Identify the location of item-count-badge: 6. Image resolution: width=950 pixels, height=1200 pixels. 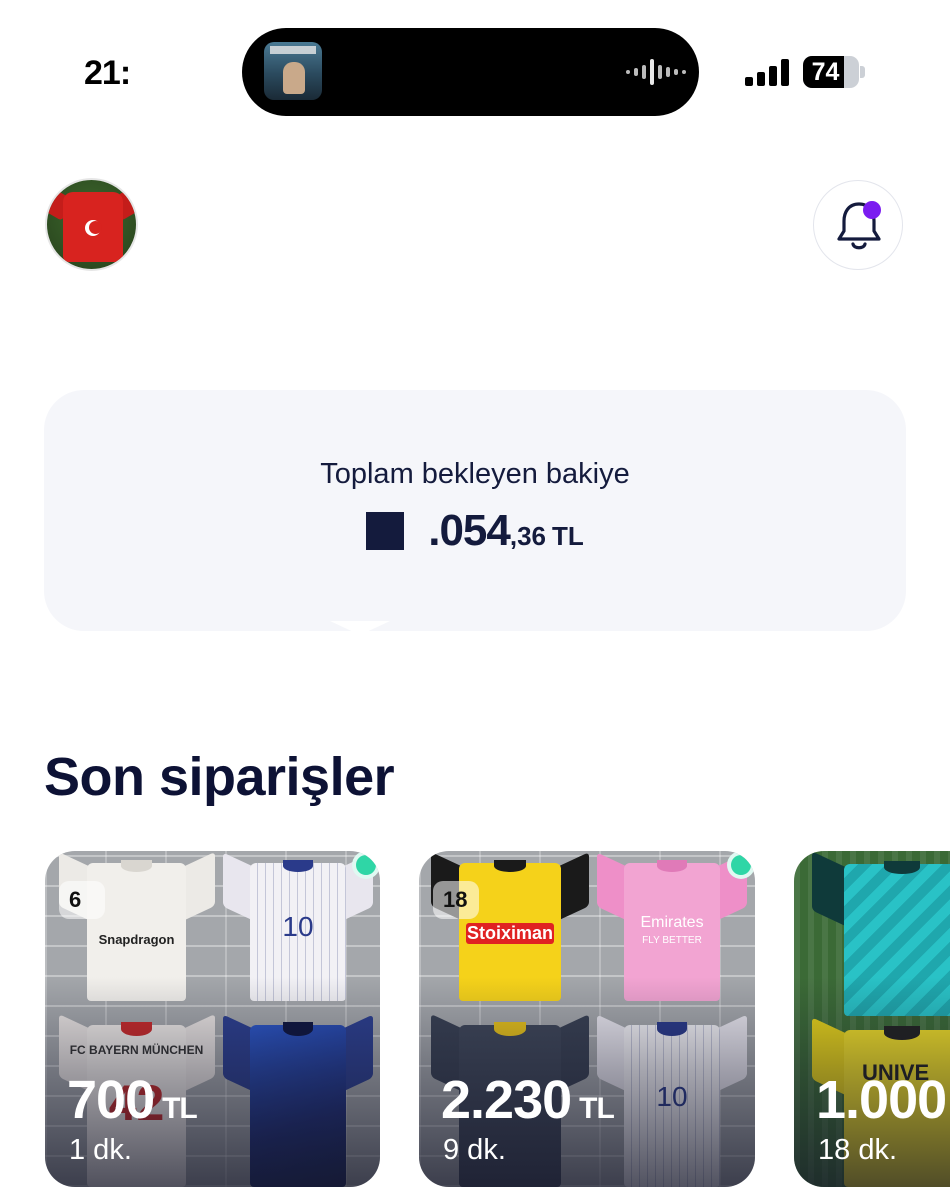
(82, 900).